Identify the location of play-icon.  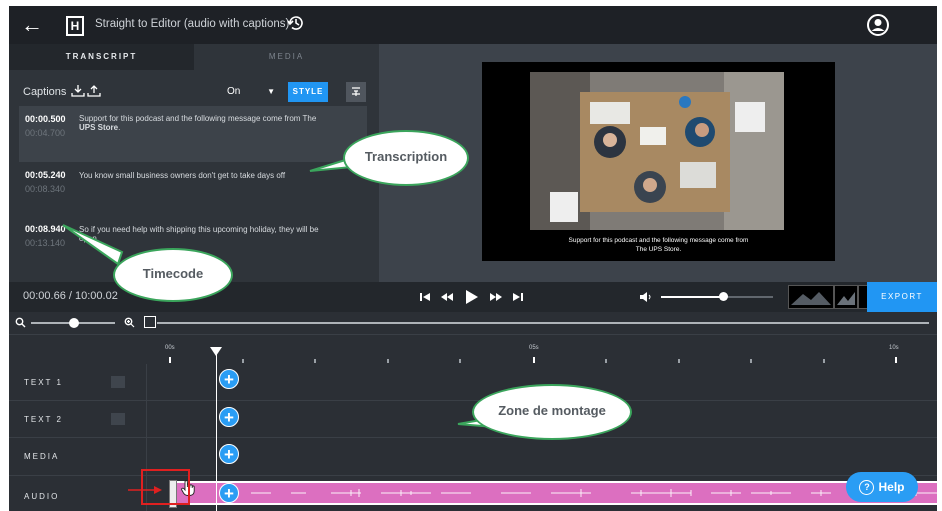
(471, 297).